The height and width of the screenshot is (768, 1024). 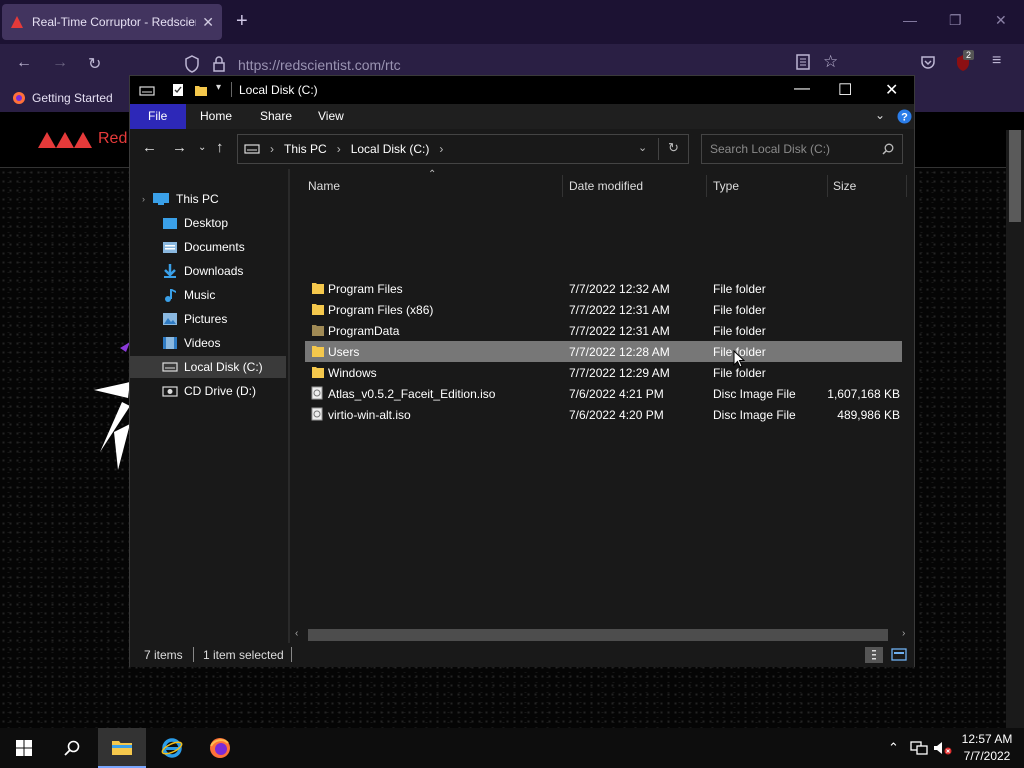 What do you see at coordinates (844, 186) in the screenshot?
I see `column-header-size: Size` at bounding box center [844, 186].